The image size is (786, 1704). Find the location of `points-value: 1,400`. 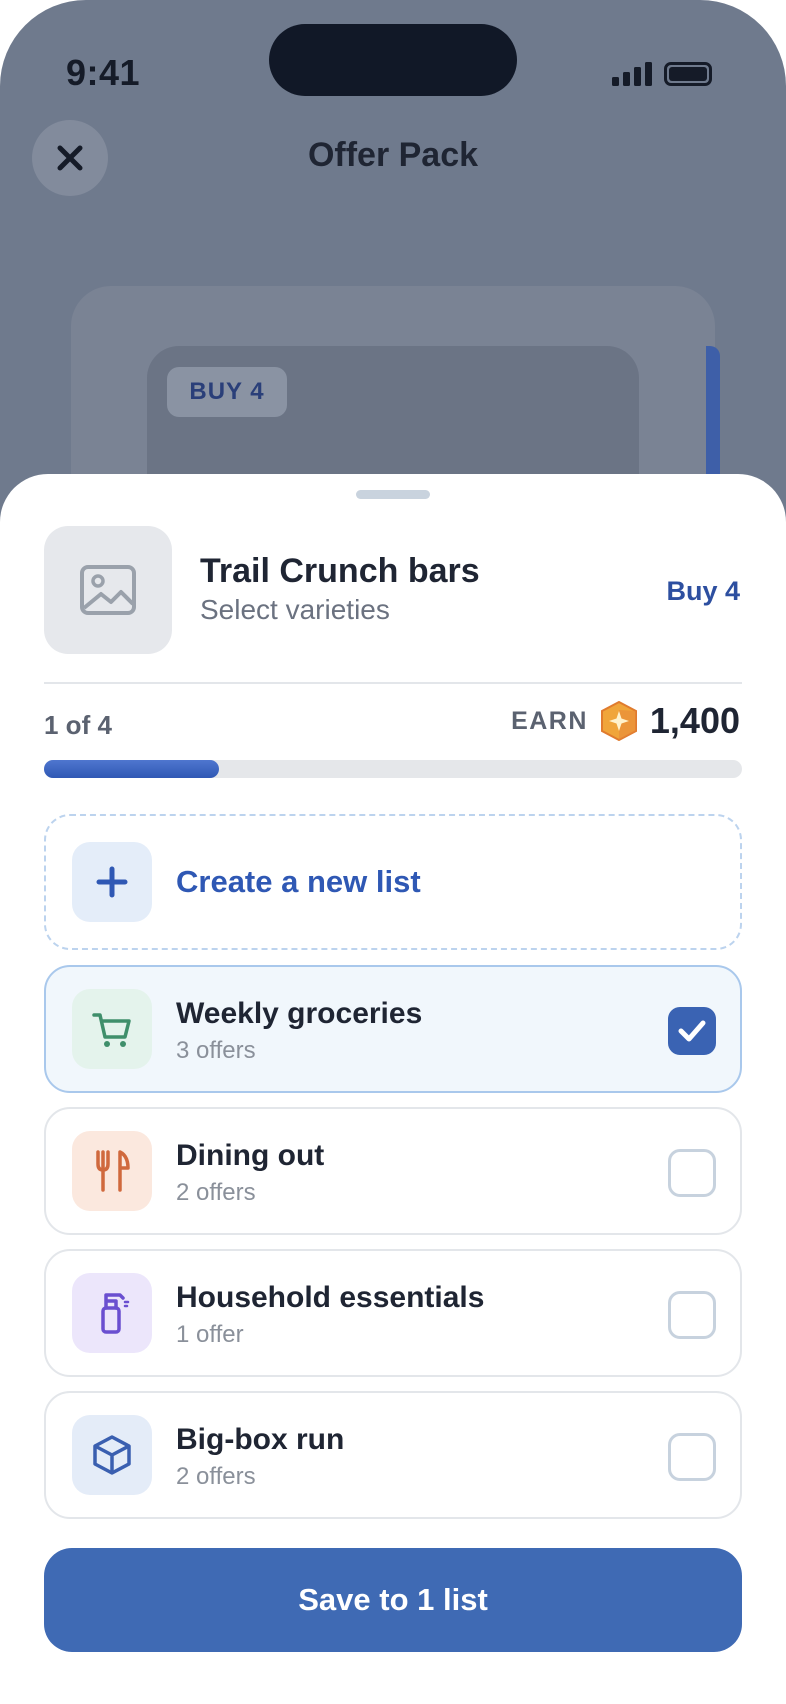

points-value: 1,400 is located at coordinates (694, 720).